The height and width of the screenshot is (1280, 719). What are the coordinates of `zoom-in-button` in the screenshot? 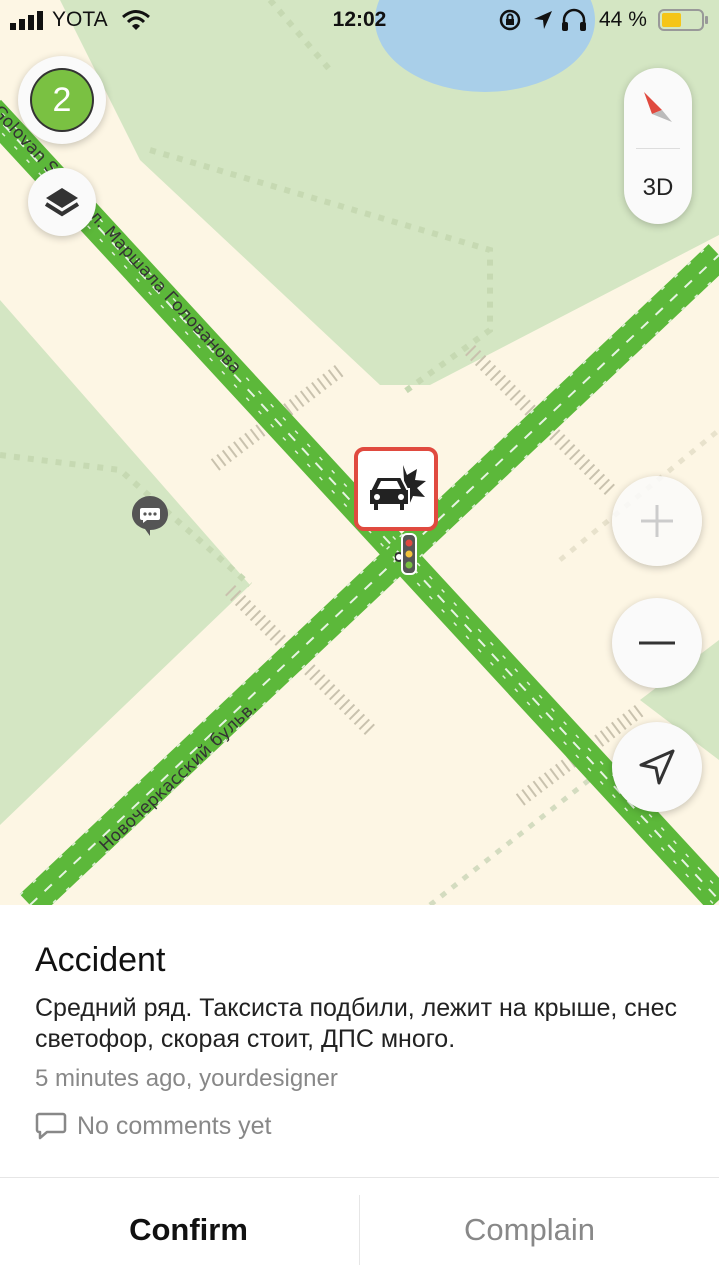 It's located at (657, 521).